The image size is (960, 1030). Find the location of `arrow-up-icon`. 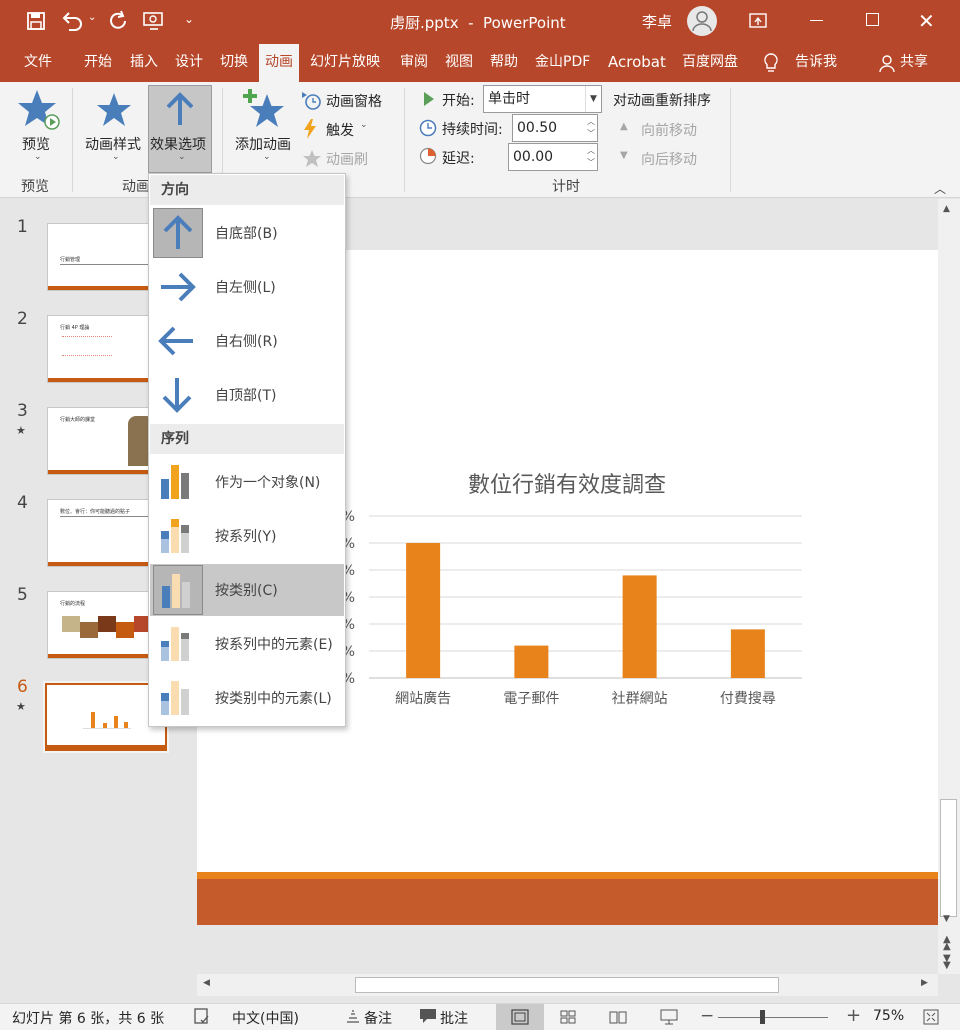

arrow-up-icon is located at coordinates (178, 233).